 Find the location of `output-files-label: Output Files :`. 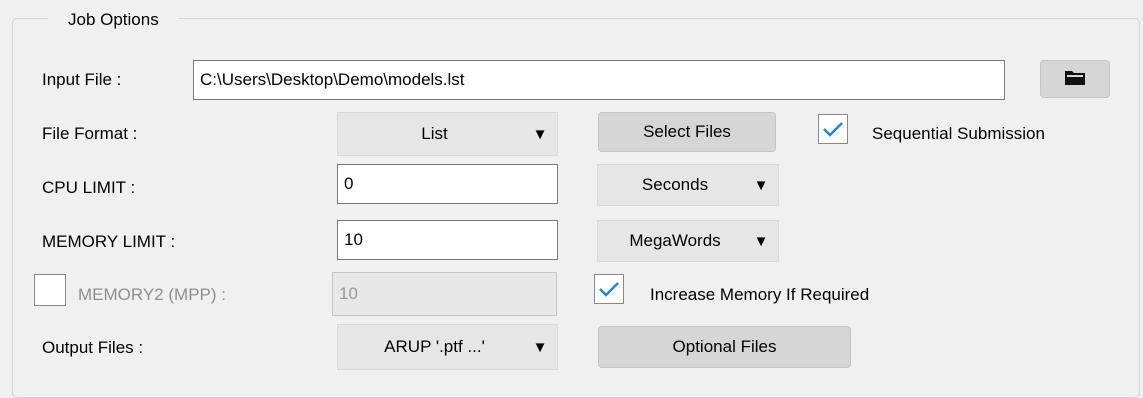

output-files-label: Output Files : is located at coordinates (93, 347).